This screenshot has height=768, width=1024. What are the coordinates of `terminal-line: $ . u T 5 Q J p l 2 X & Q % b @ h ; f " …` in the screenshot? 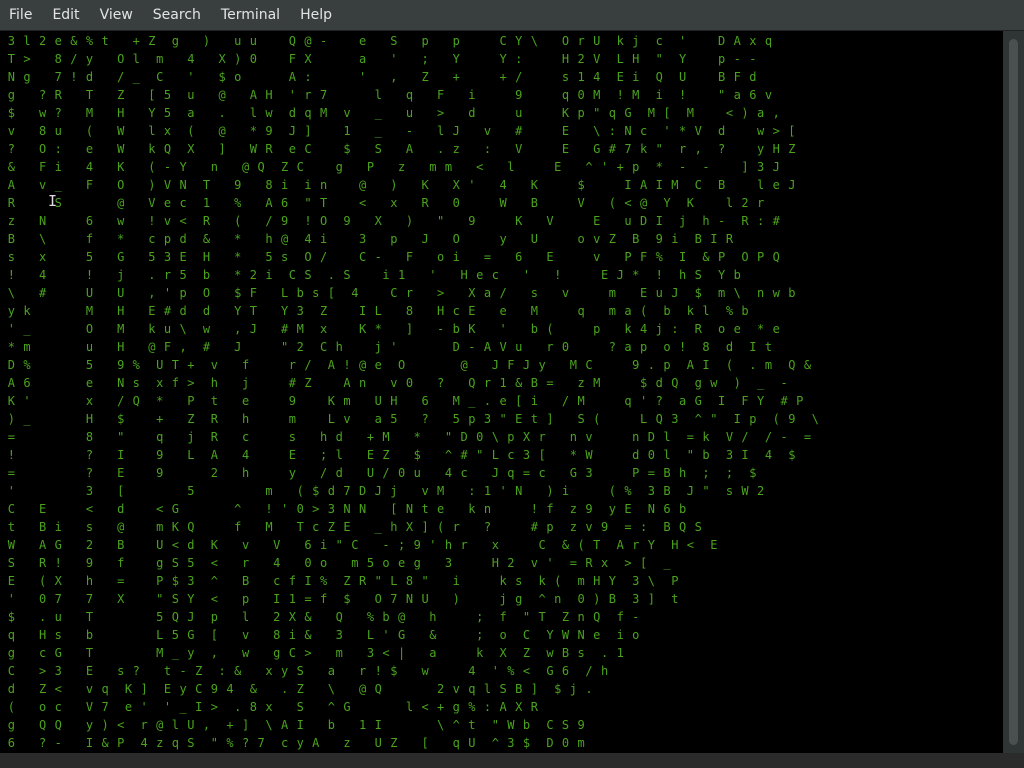 It's located at (320, 617).